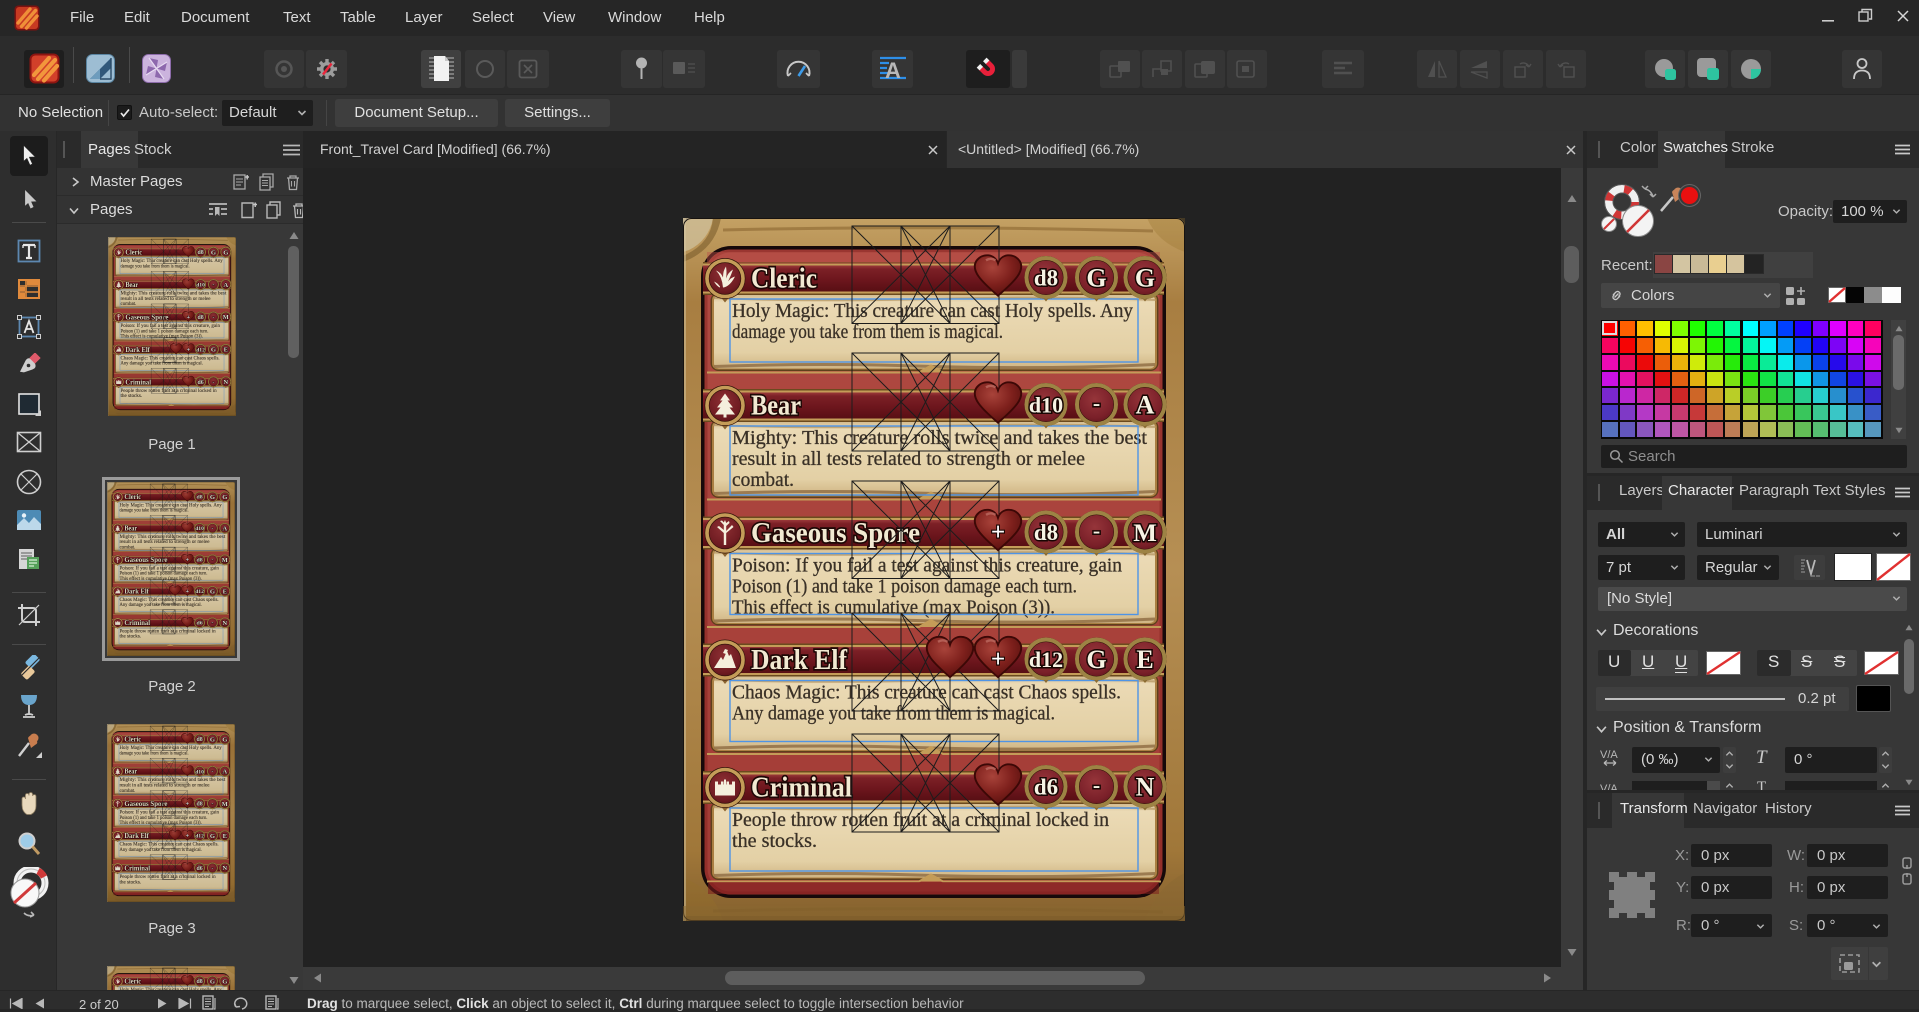  What do you see at coordinates (1609, 755) in the screenshot?
I see `svg-text: V/A` at bounding box center [1609, 755].